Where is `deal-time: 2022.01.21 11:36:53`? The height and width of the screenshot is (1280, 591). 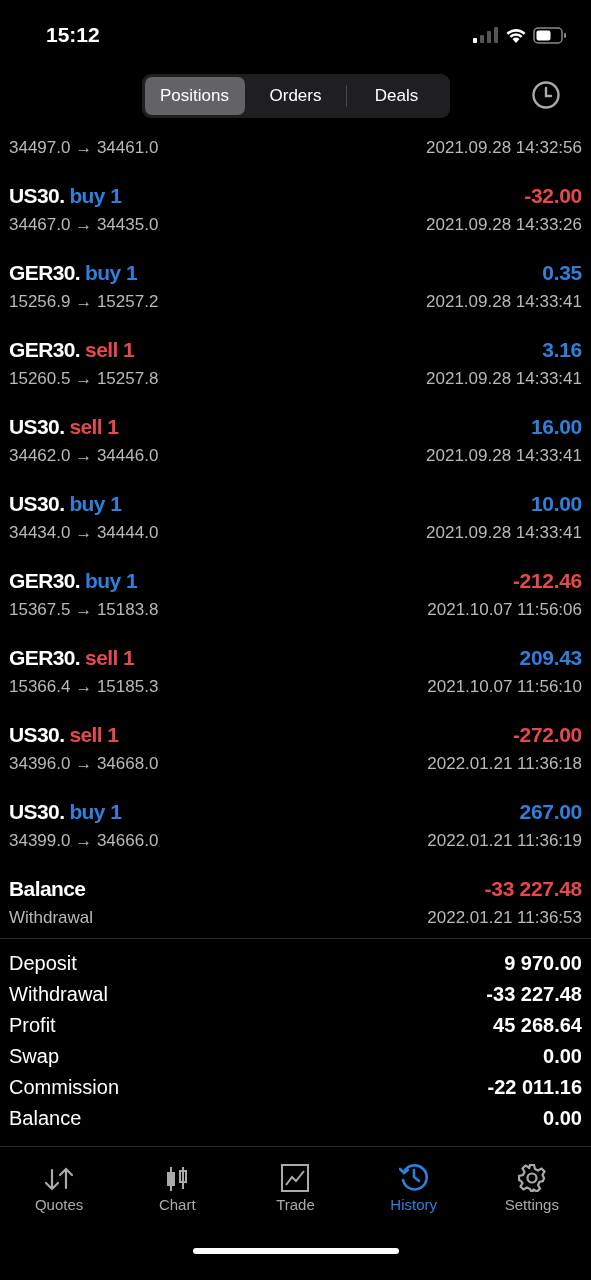 deal-time: 2022.01.21 11:36:53 is located at coordinates (504, 918).